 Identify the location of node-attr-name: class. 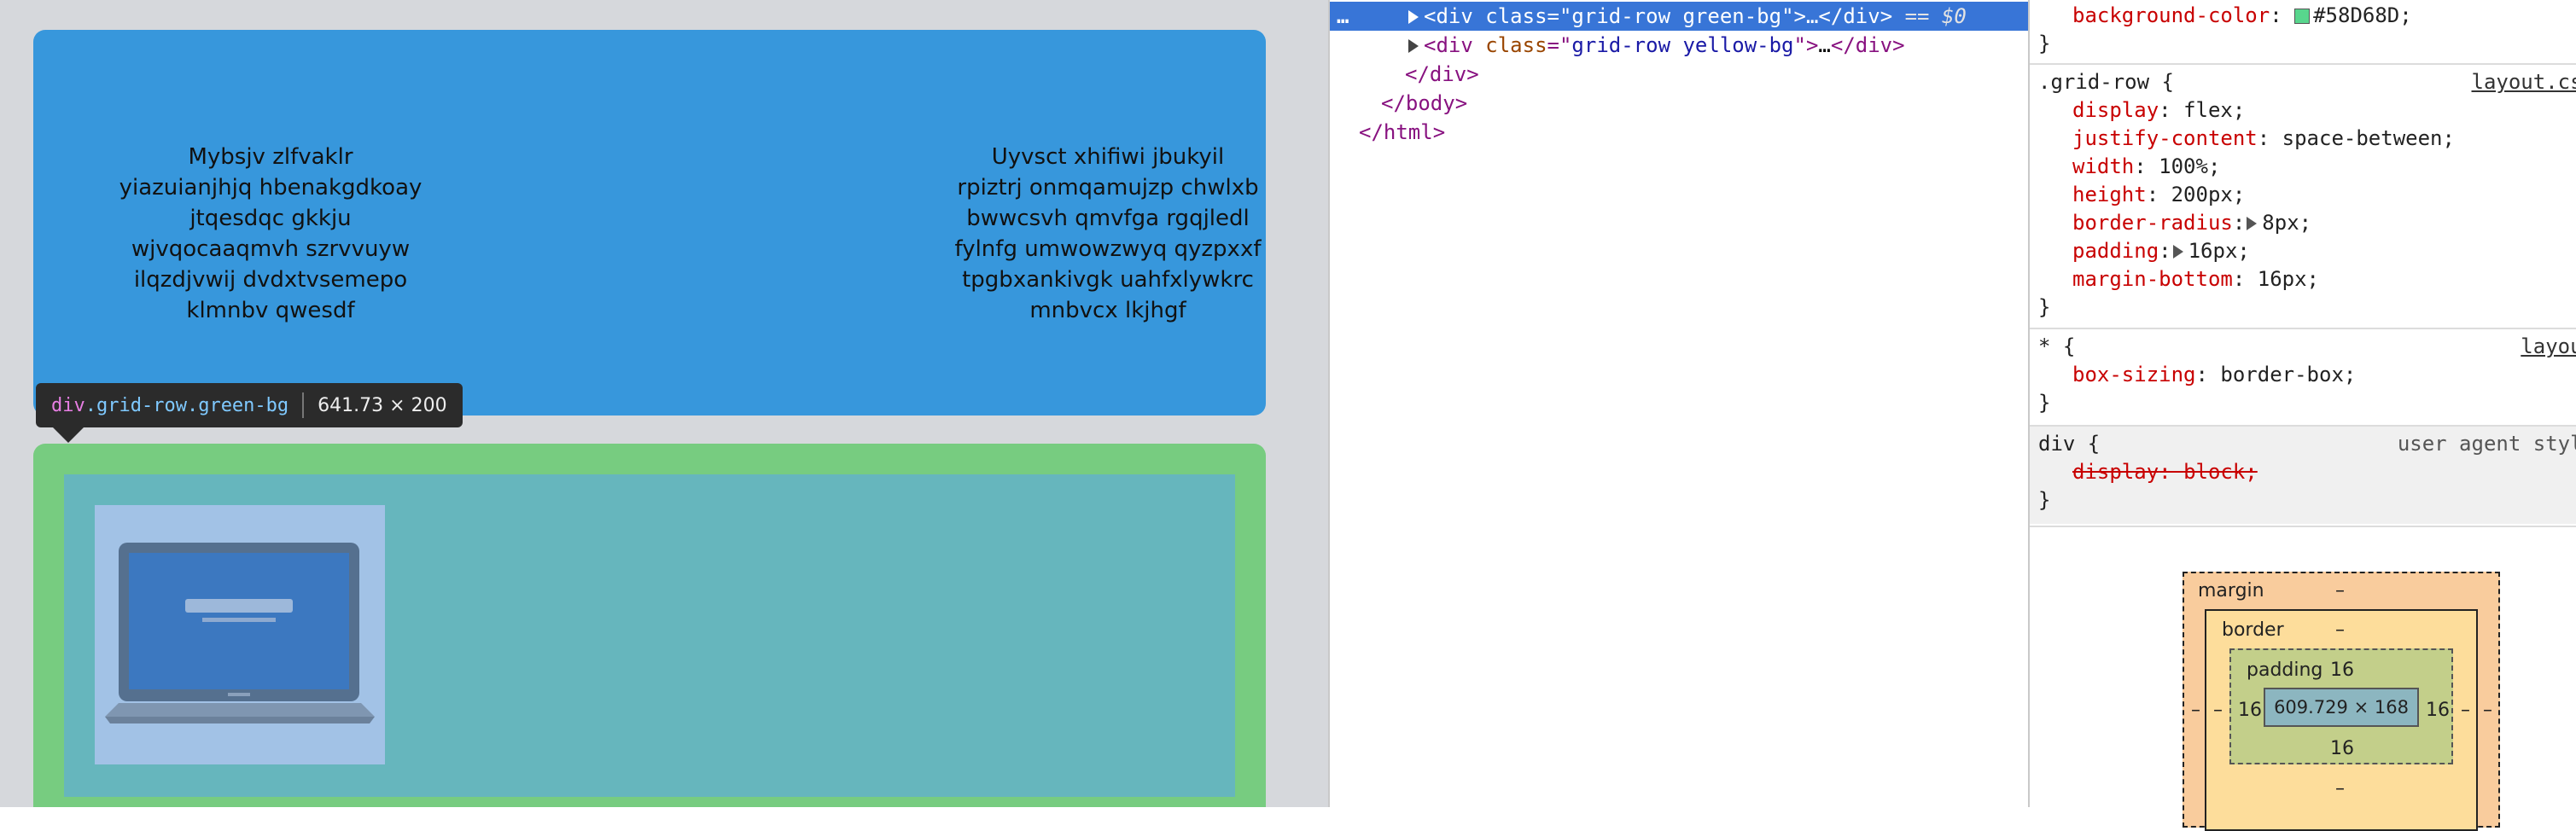
(1516, 16).